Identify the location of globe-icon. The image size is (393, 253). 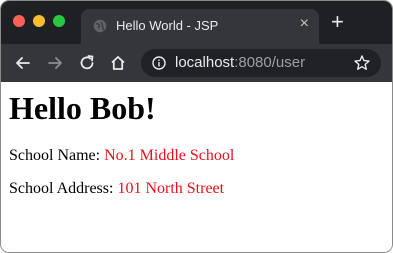
(100, 26).